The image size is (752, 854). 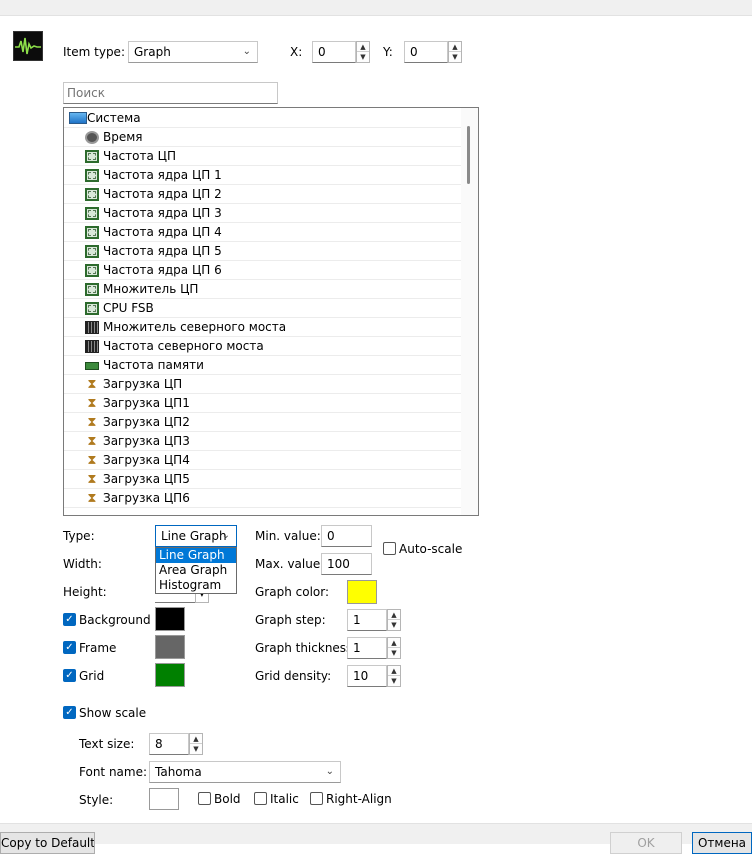 What do you see at coordinates (334, 52) in the screenshot?
I see `x-input: 0` at bounding box center [334, 52].